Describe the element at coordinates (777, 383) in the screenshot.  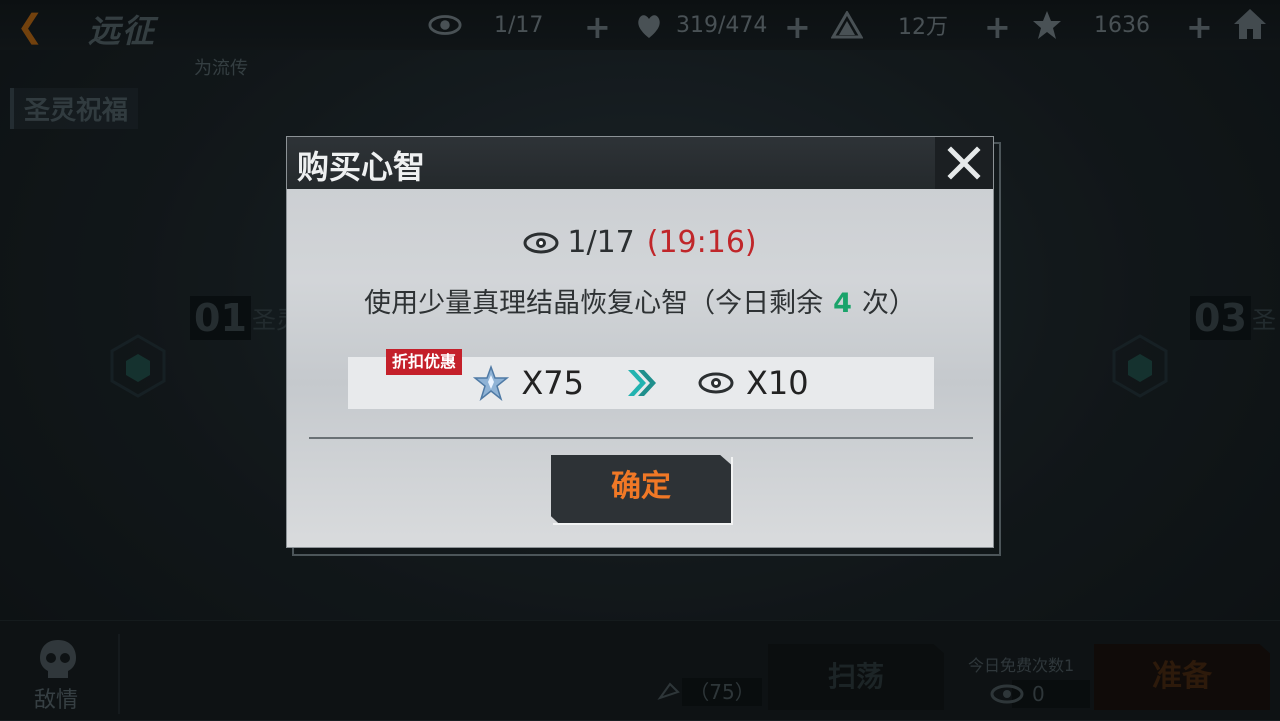
I see `gain-amount: X10` at that location.